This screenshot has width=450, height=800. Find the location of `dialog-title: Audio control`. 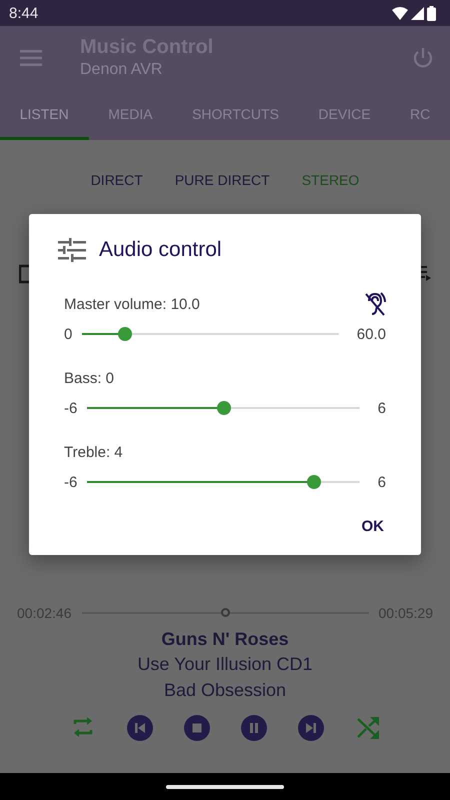

dialog-title: Audio control is located at coordinates (160, 250).